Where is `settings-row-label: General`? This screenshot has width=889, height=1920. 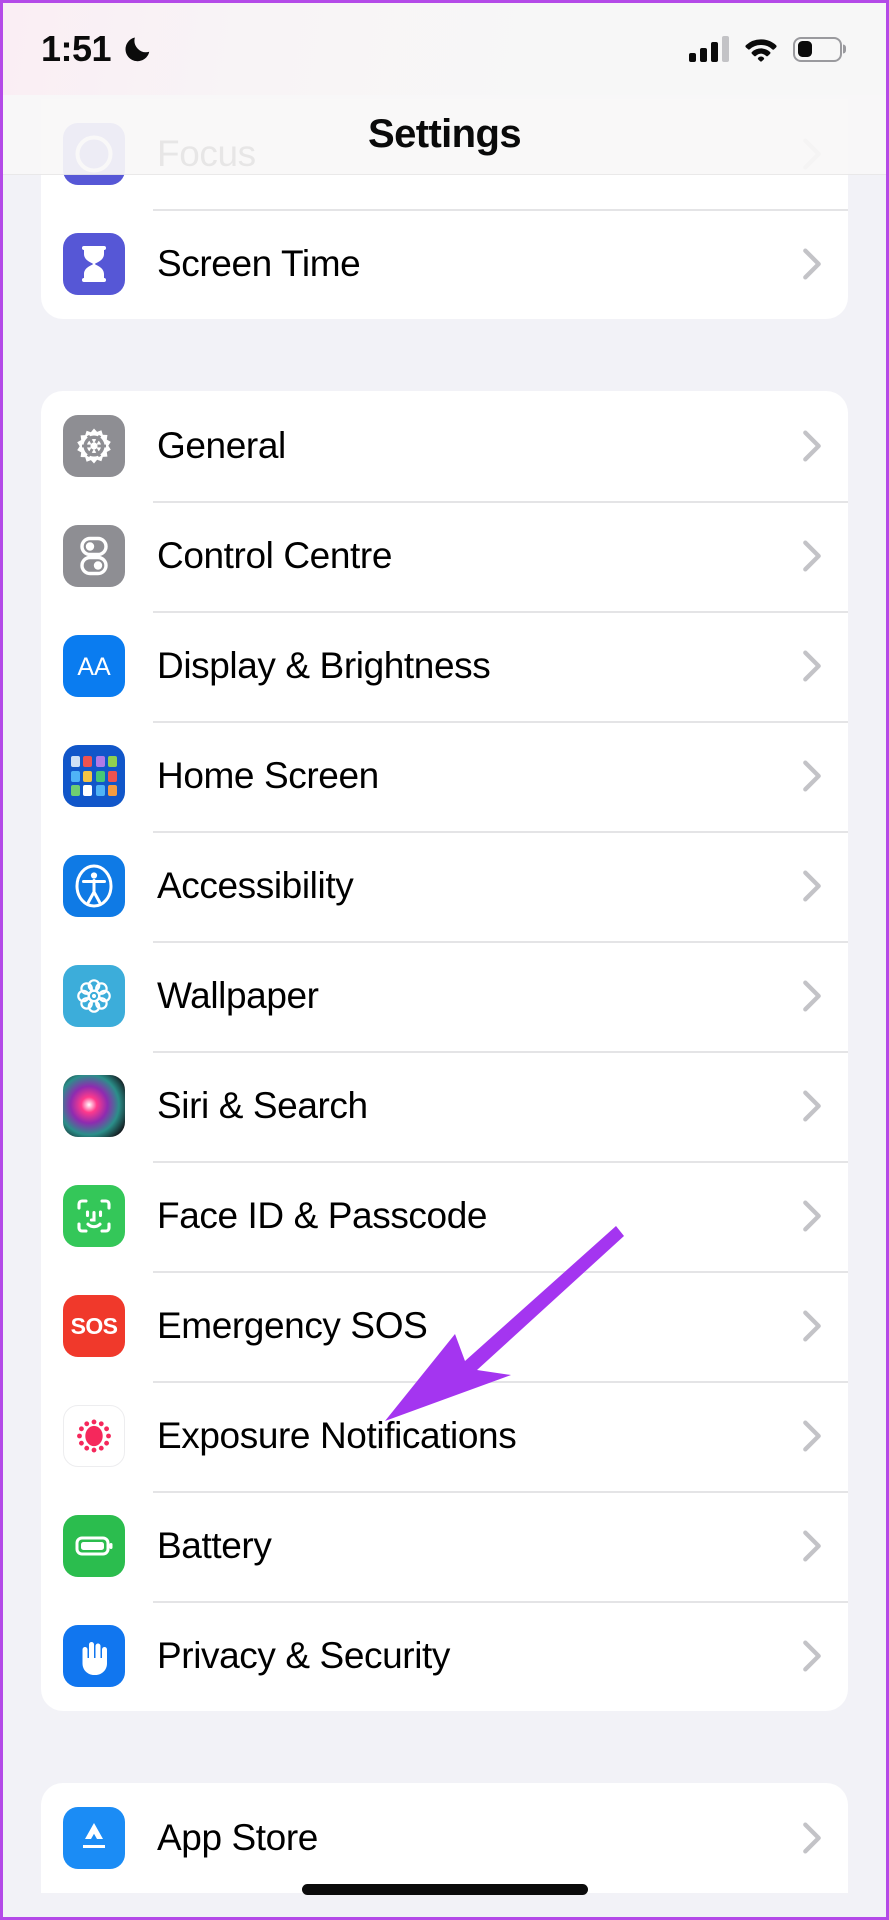
settings-row-label: General is located at coordinates (221, 445).